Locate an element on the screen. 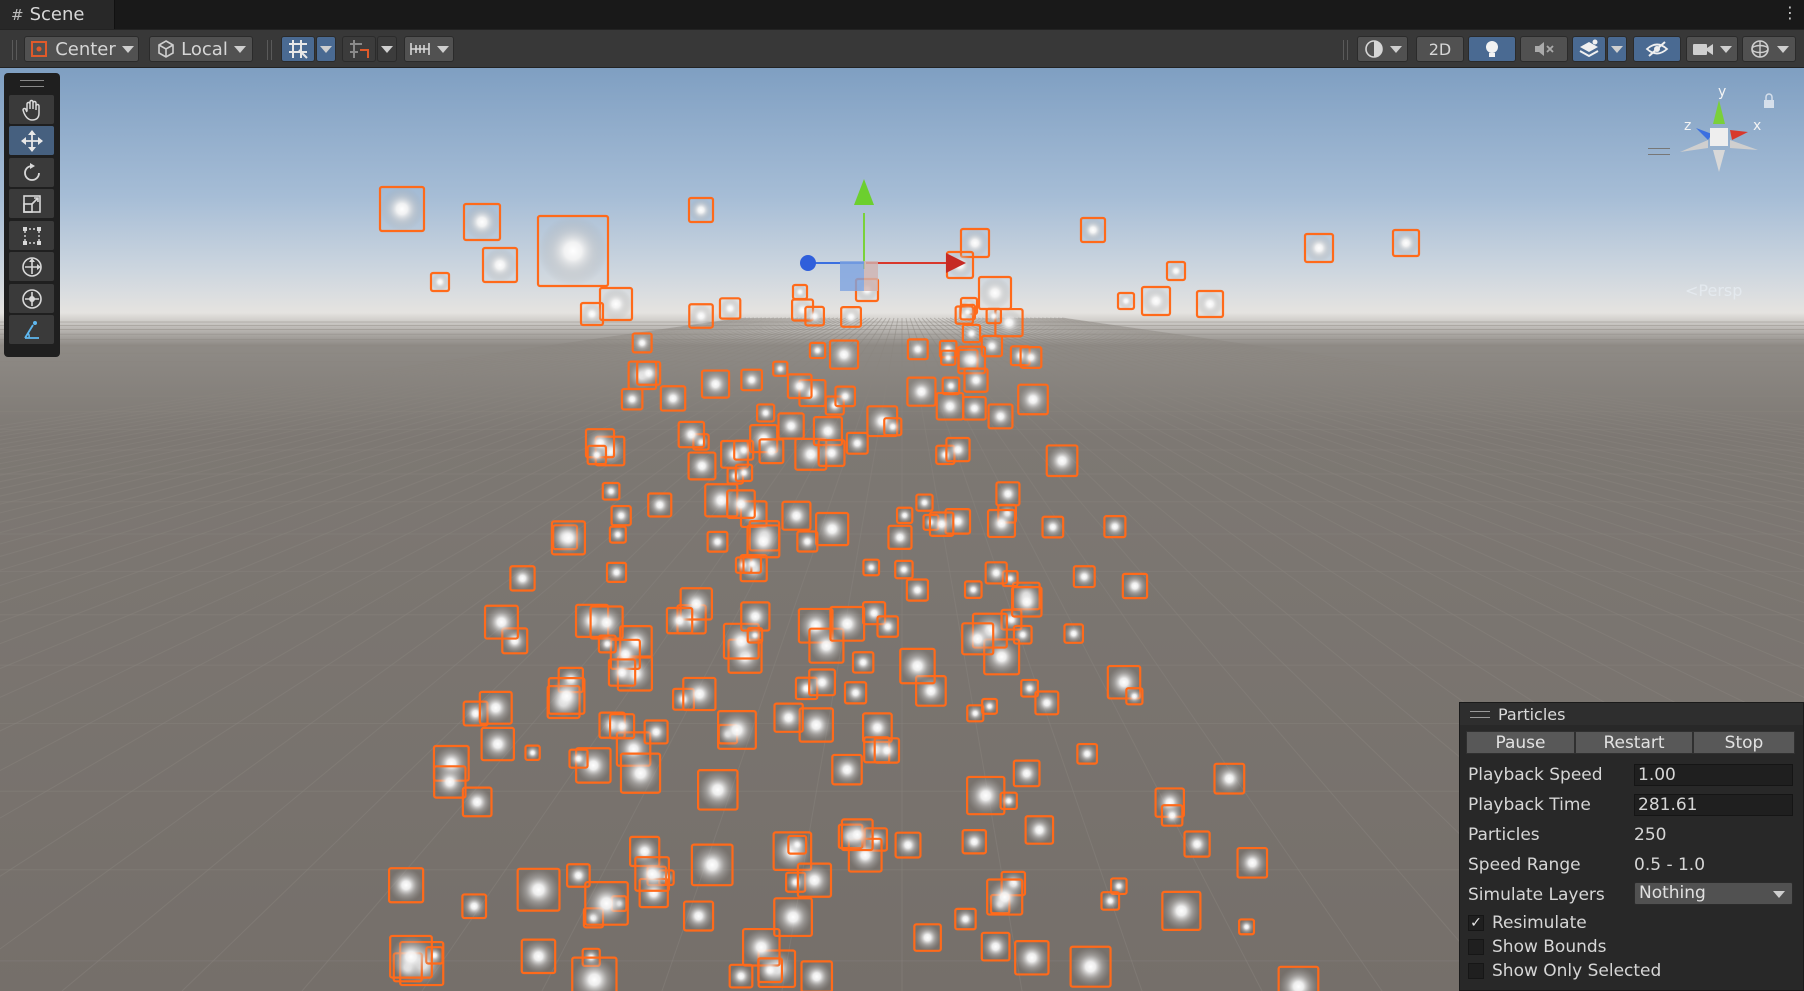 The width and height of the screenshot is (1804, 991). increment-snap-button is located at coordinates (359, 49).